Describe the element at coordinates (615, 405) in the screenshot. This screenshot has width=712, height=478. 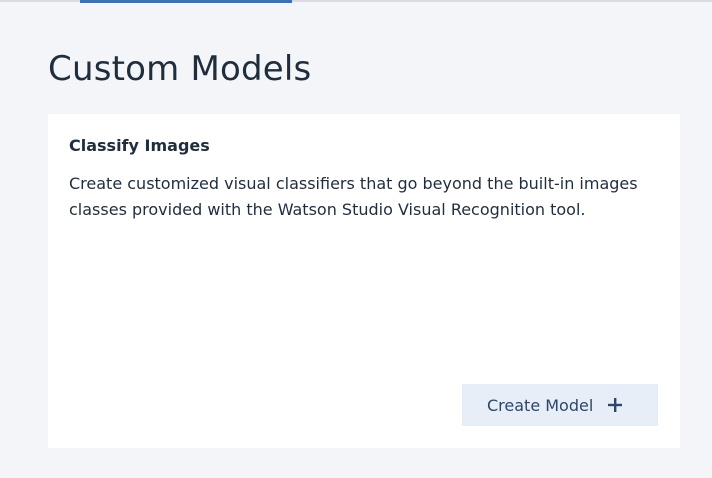
I see `plus-icon` at that location.